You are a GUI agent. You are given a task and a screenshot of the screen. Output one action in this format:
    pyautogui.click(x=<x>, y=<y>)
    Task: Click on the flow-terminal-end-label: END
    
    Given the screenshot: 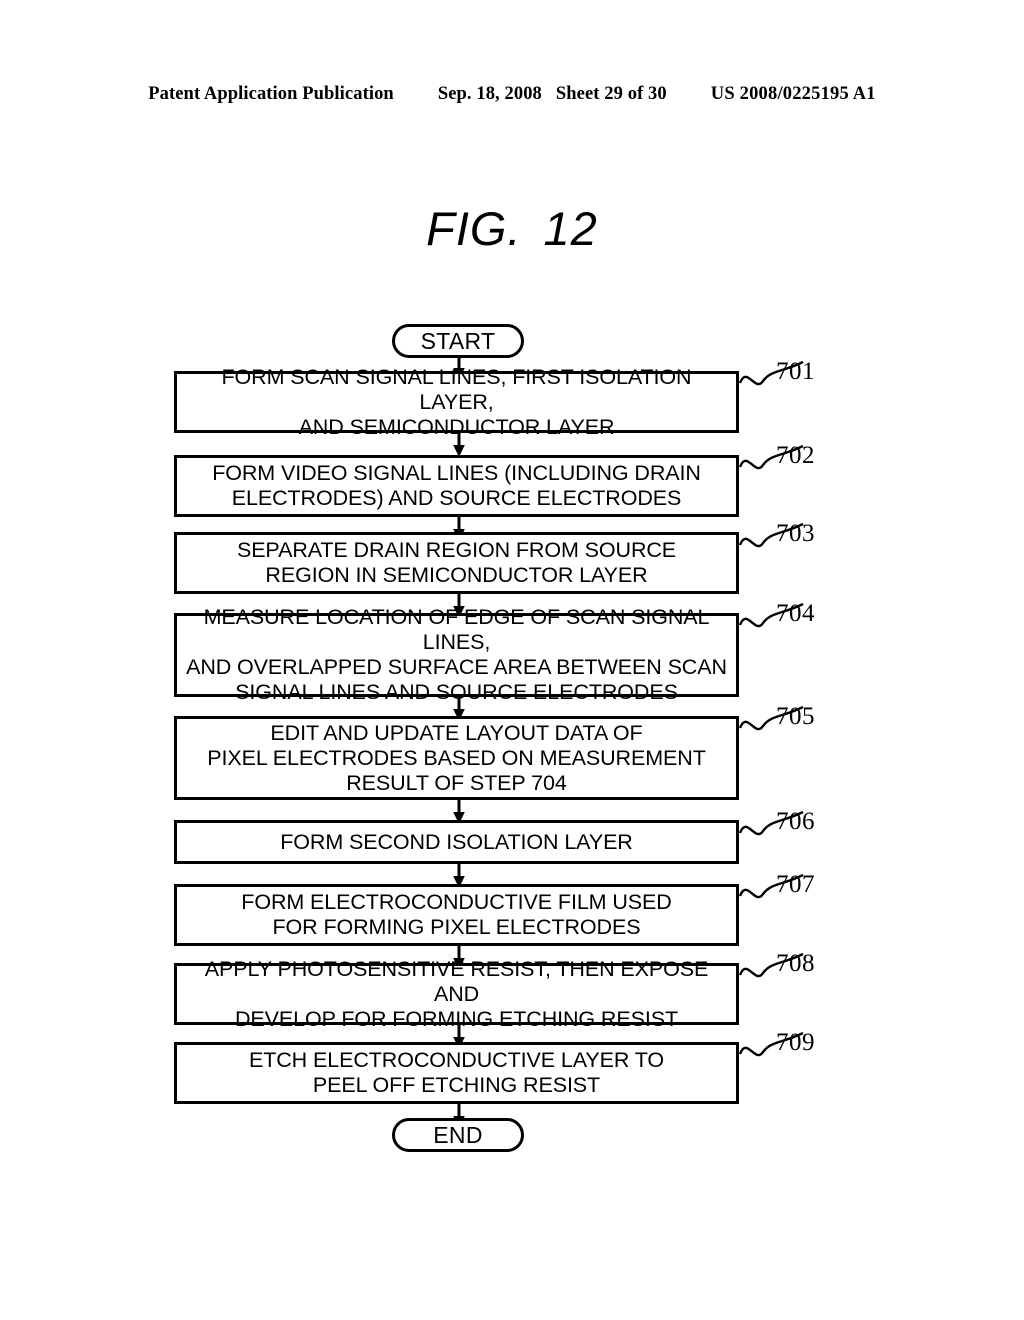 What is the action you would take?
    pyautogui.click(x=458, y=1134)
    